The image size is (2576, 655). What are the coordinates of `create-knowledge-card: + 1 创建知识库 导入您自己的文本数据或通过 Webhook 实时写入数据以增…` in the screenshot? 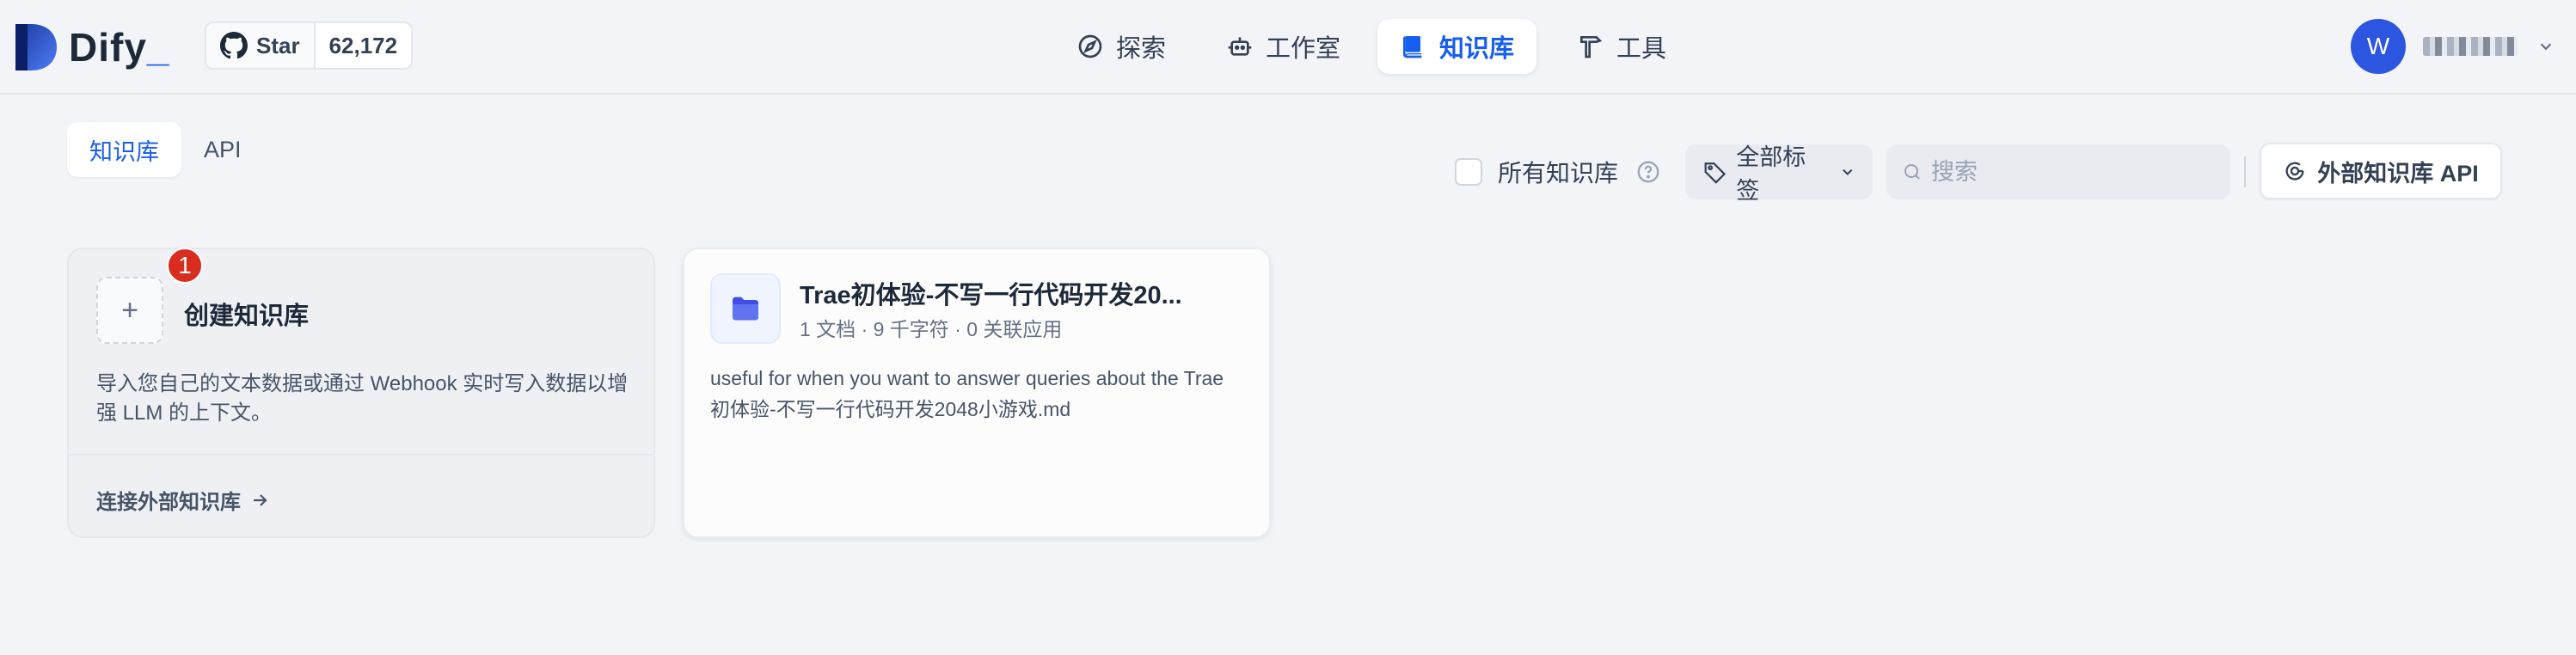 It's located at (361, 393).